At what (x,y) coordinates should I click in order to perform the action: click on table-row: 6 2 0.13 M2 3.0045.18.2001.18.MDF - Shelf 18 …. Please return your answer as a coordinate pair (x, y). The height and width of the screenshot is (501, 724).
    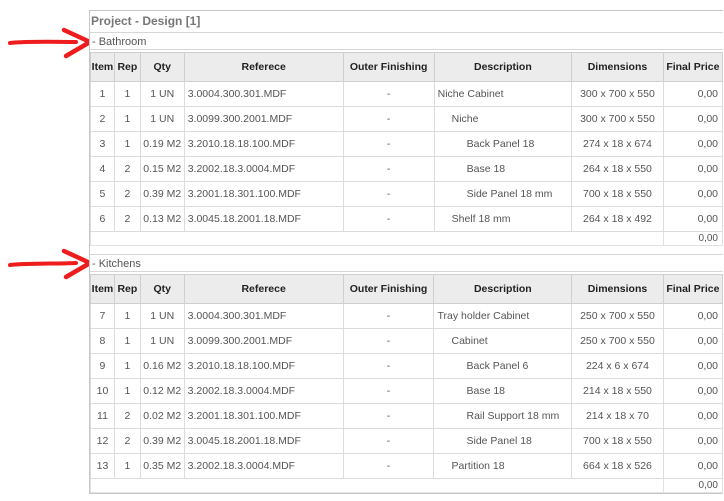
    Looking at the image, I should click on (406, 219).